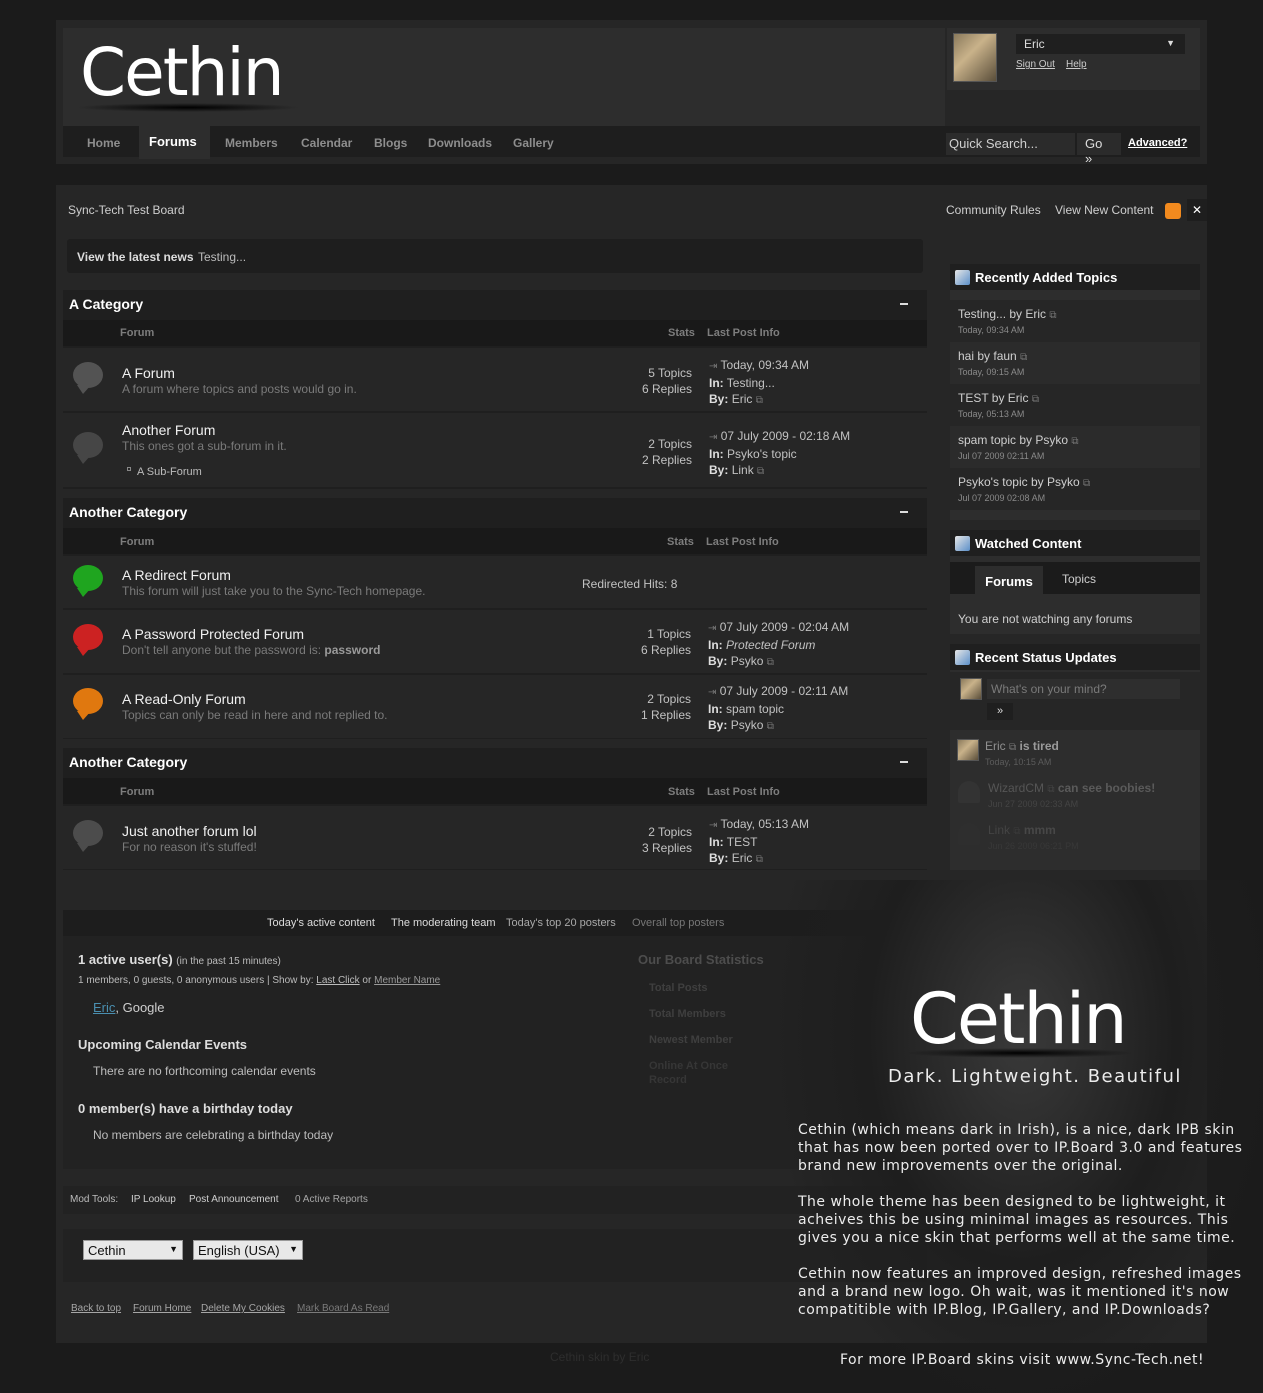  I want to click on forum-name: Just another forum lol, so click(189, 831).